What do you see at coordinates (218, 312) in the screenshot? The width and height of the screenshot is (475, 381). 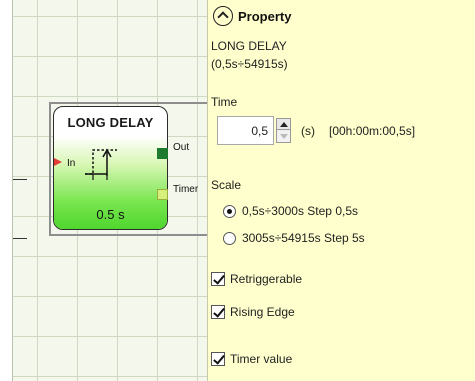 I see `rising-edge-checkbox` at bounding box center [218, 312].